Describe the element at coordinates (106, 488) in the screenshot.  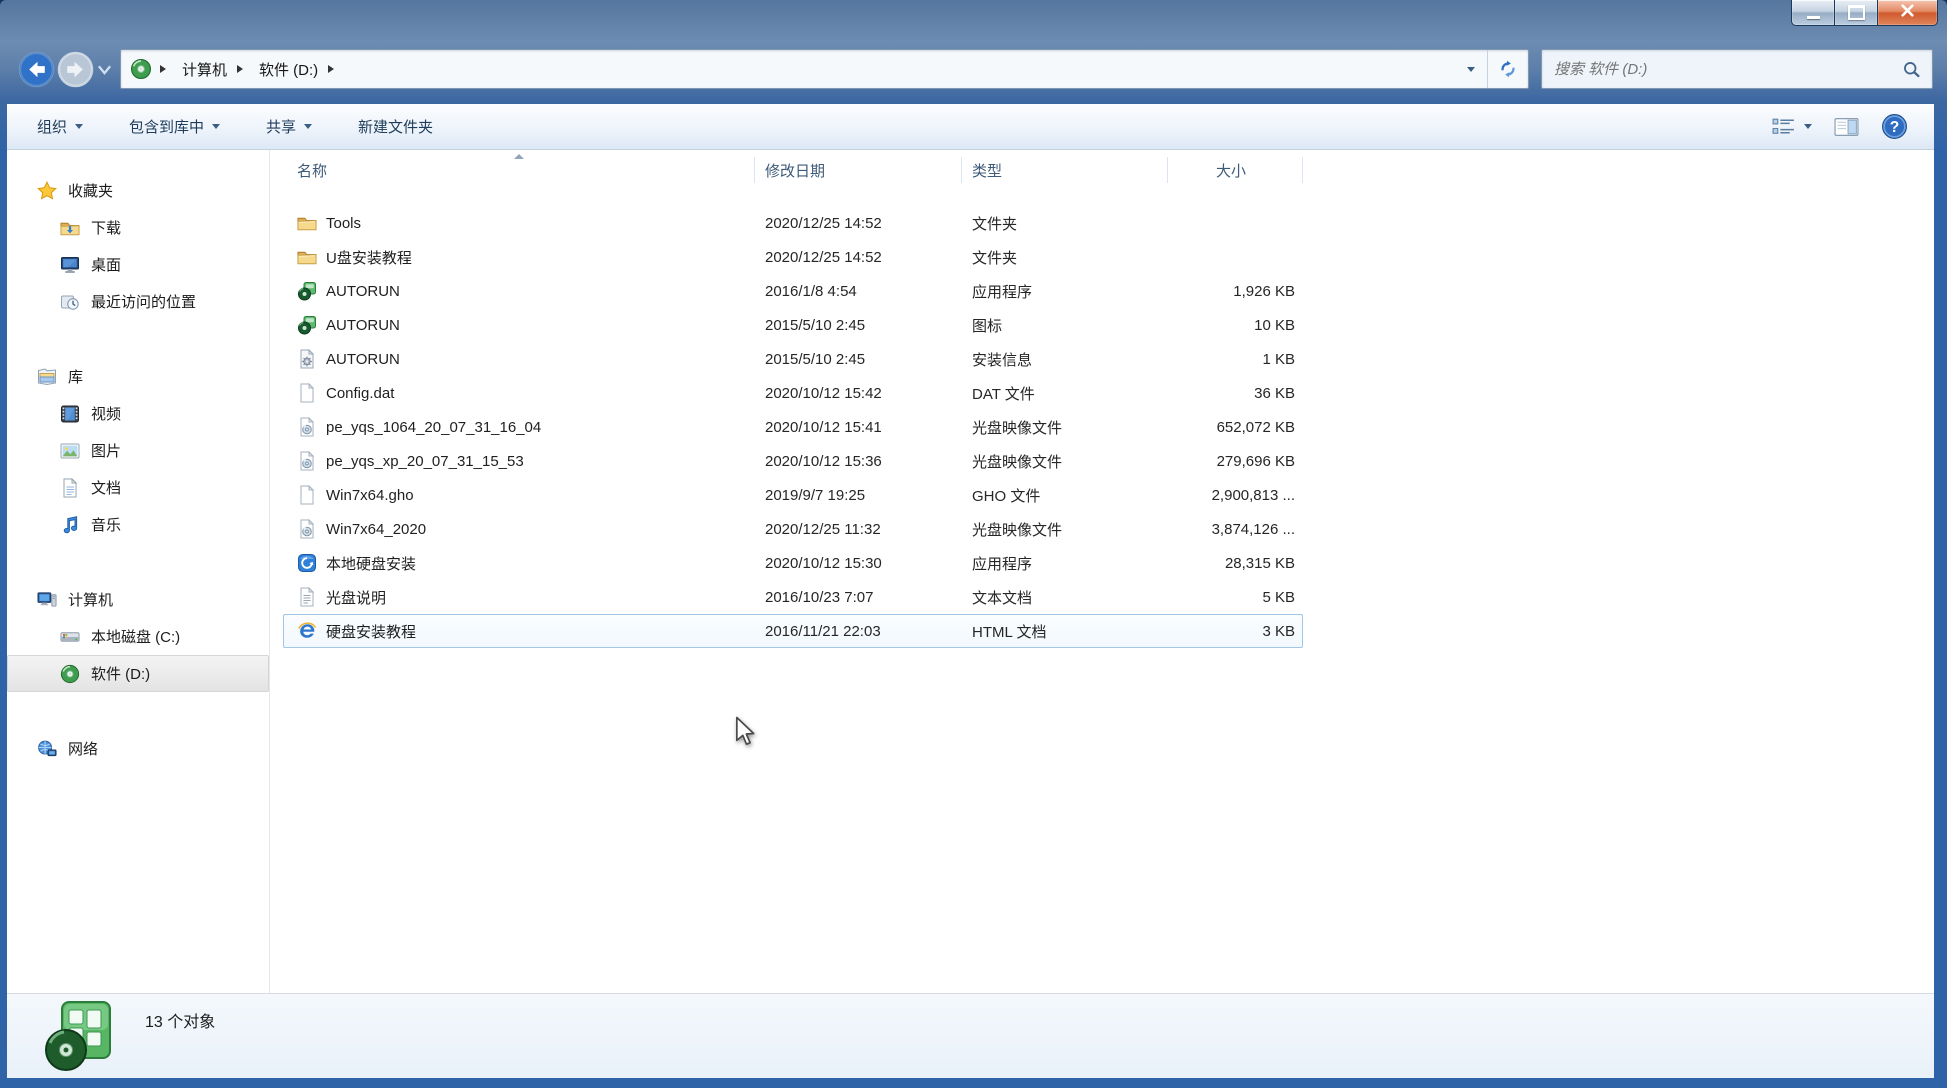
I see `sidebar-item-label: 文档` at that location.